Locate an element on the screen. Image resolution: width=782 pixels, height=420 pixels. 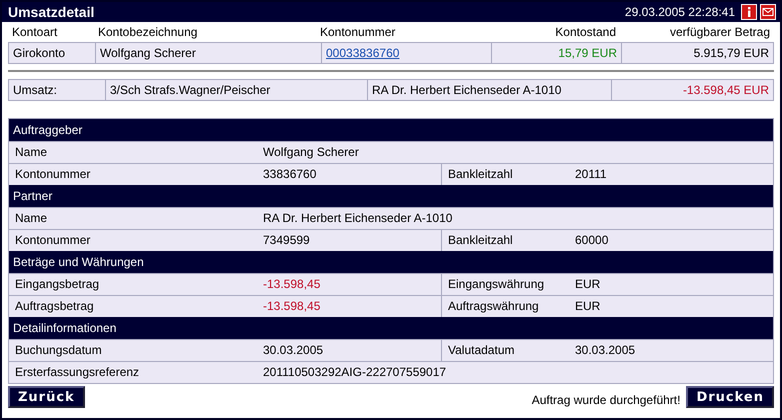
table-cell: 15,79 EUR is located at coordinates (556, 53).